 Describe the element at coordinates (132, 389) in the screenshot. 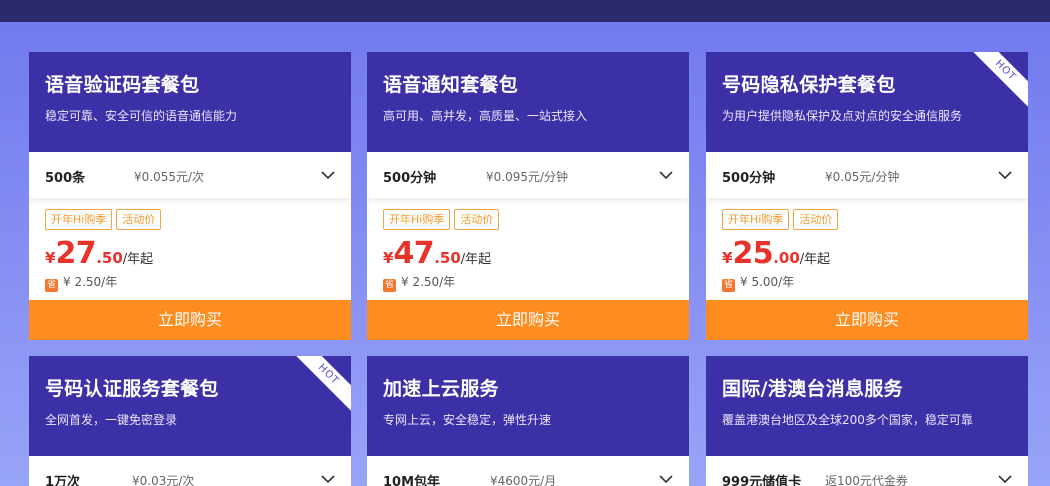

I see `card-title: 号码认证服务套餐包` at that location.